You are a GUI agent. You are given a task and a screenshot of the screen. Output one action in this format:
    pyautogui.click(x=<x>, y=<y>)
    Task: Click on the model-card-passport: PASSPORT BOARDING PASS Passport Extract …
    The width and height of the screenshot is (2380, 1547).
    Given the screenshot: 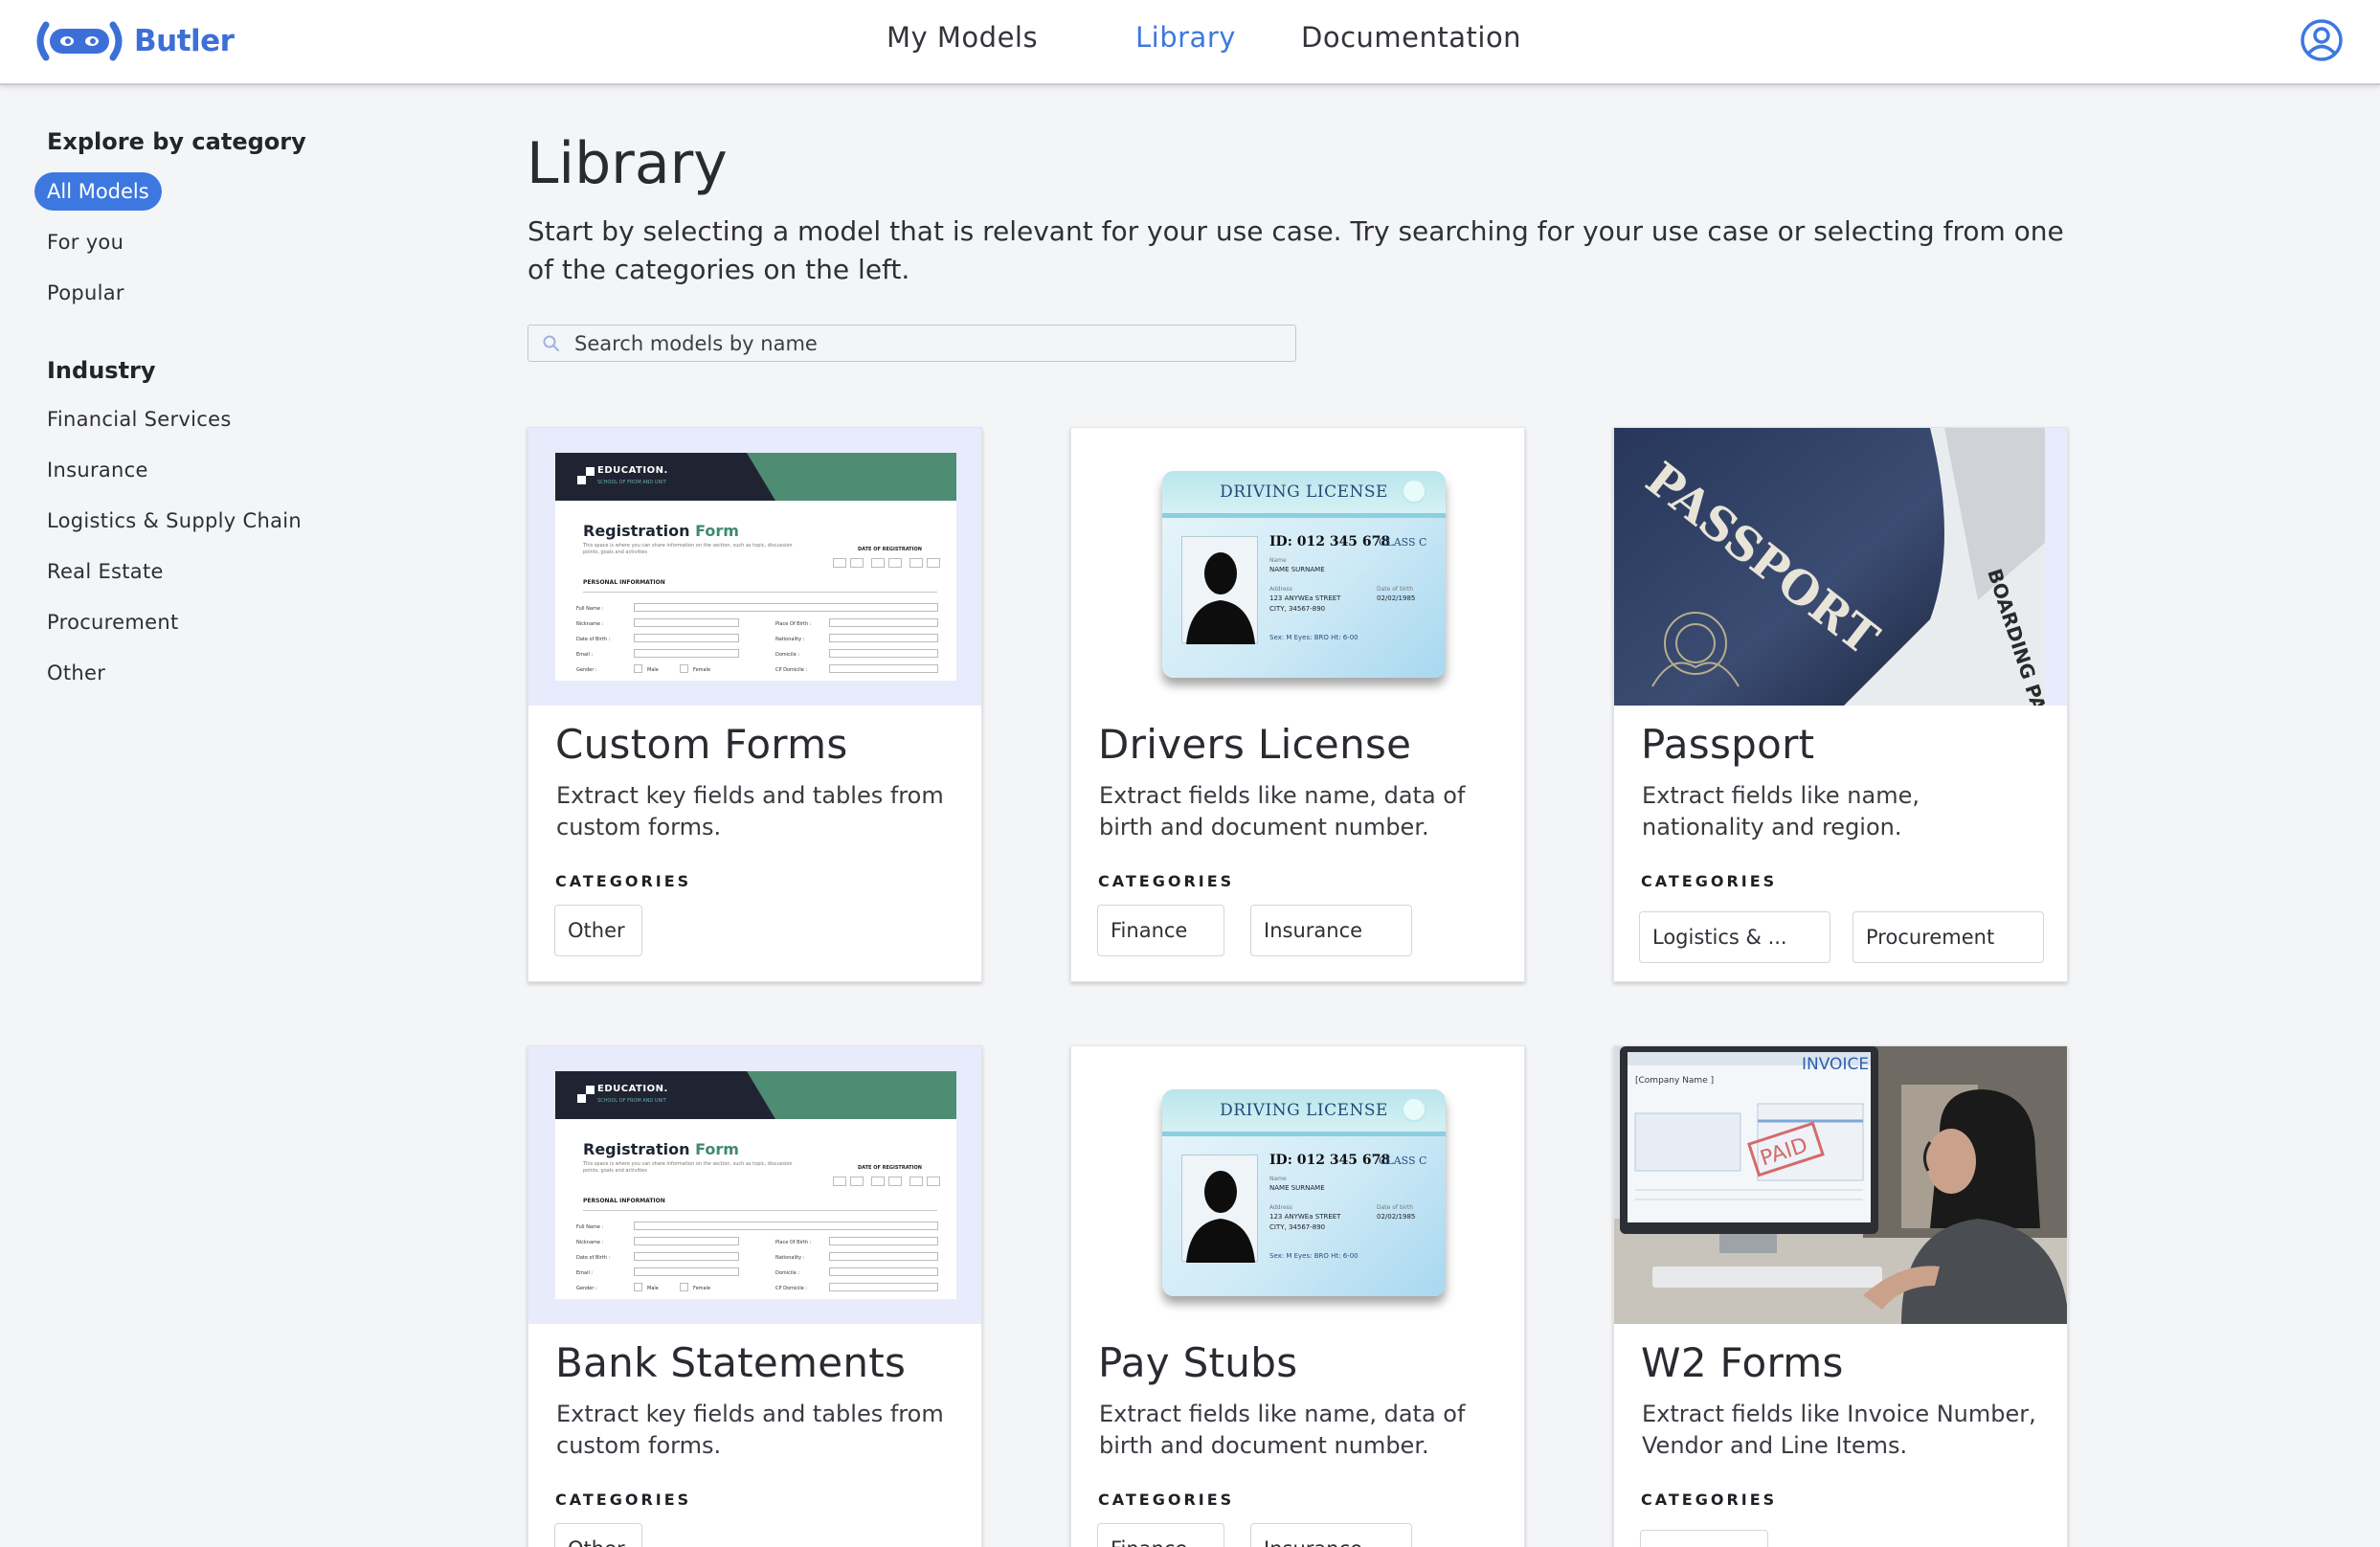 What is the action you would take?
    pyautogui.click(x=1841, y=705)
    